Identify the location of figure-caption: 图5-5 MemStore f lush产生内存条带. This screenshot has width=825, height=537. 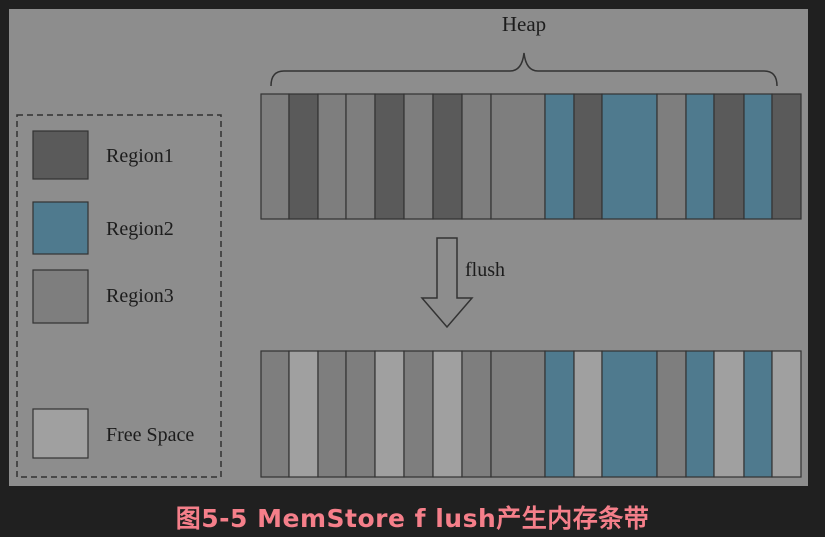
(412, 518).